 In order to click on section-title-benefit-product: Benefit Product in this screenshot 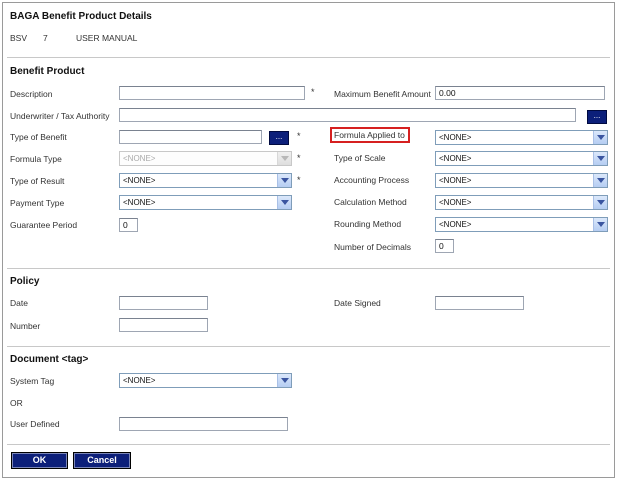, I will do `click(47, 71)`.